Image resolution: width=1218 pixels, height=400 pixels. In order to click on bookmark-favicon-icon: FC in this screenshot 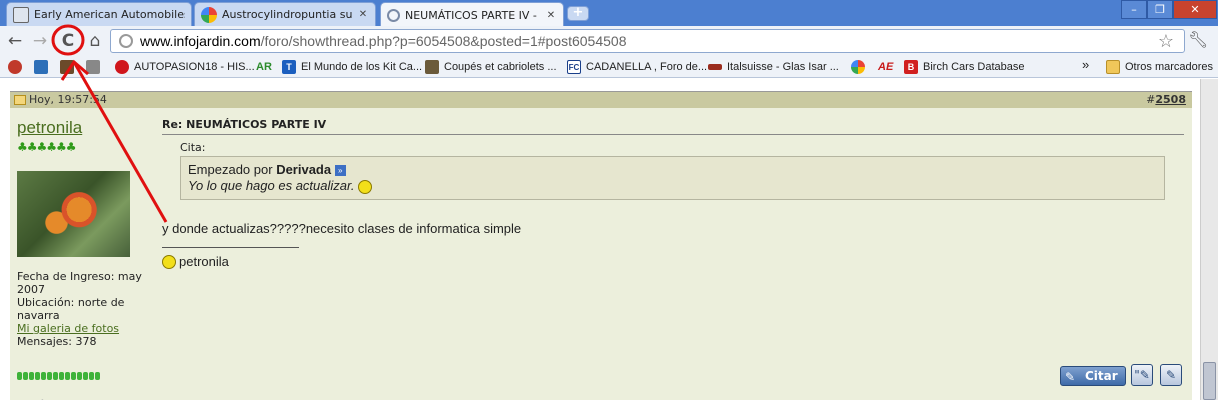, I will do `click(574, 67)`.